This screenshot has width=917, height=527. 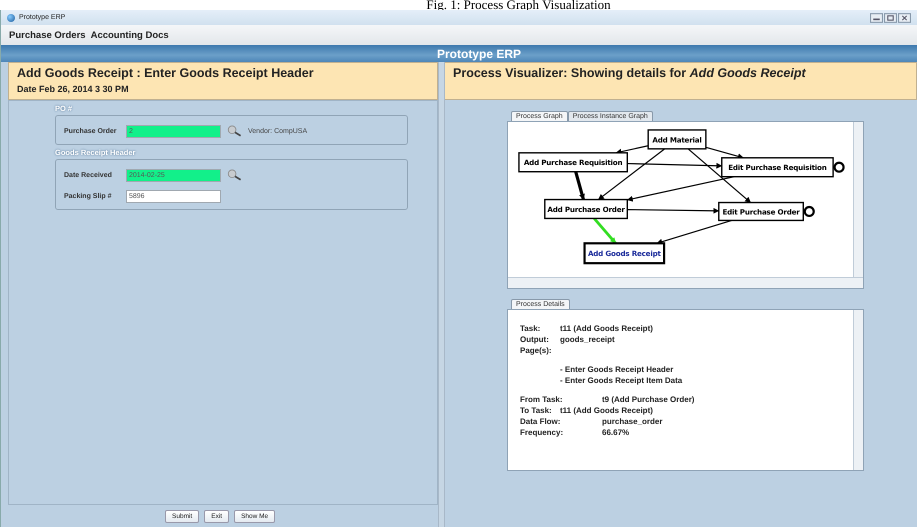 What do you see at coordinates (166, 73) in the screenshot?
I see `page-title: Add Goods Receipt : Enter Goods Receipt Header` at bounding box center [166, 73].